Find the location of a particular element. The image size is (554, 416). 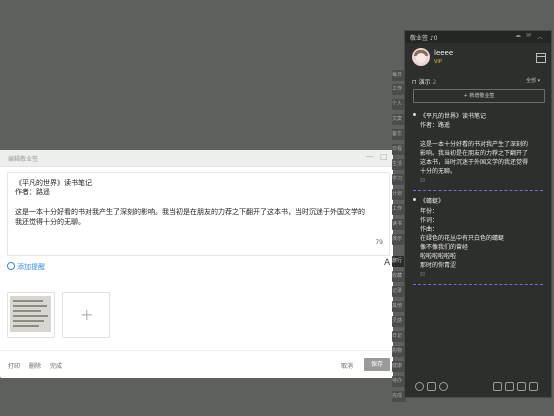

done-button: 完成 is located at coordinates (56, 365).